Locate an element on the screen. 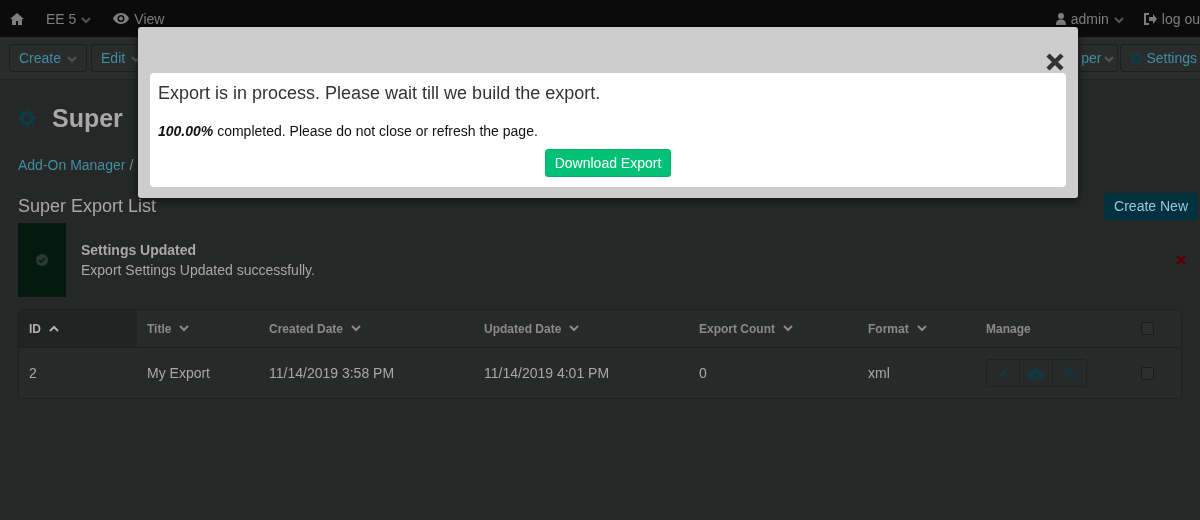  logout-link: log ou is located at coordinates (1171, 18).